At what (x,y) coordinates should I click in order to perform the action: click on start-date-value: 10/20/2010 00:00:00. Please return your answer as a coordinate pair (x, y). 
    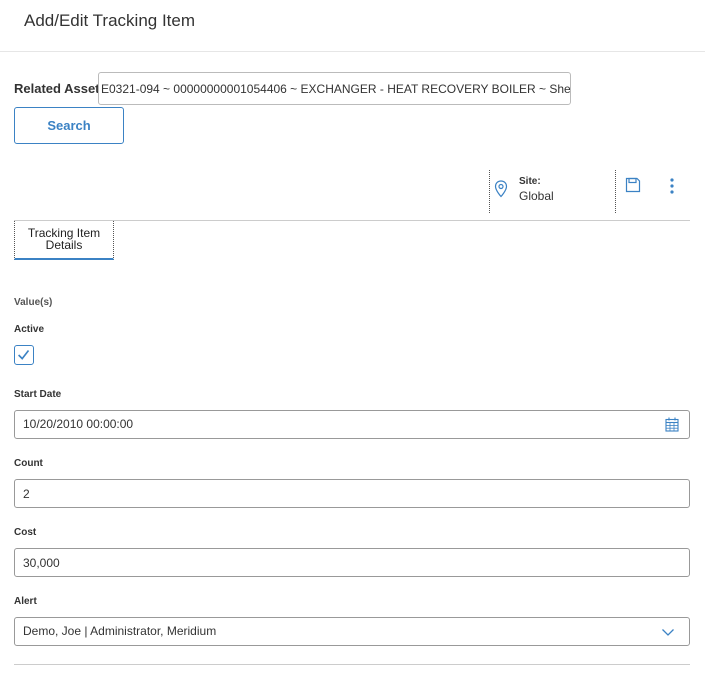
    Looking at the image, I should click on (78, 424).